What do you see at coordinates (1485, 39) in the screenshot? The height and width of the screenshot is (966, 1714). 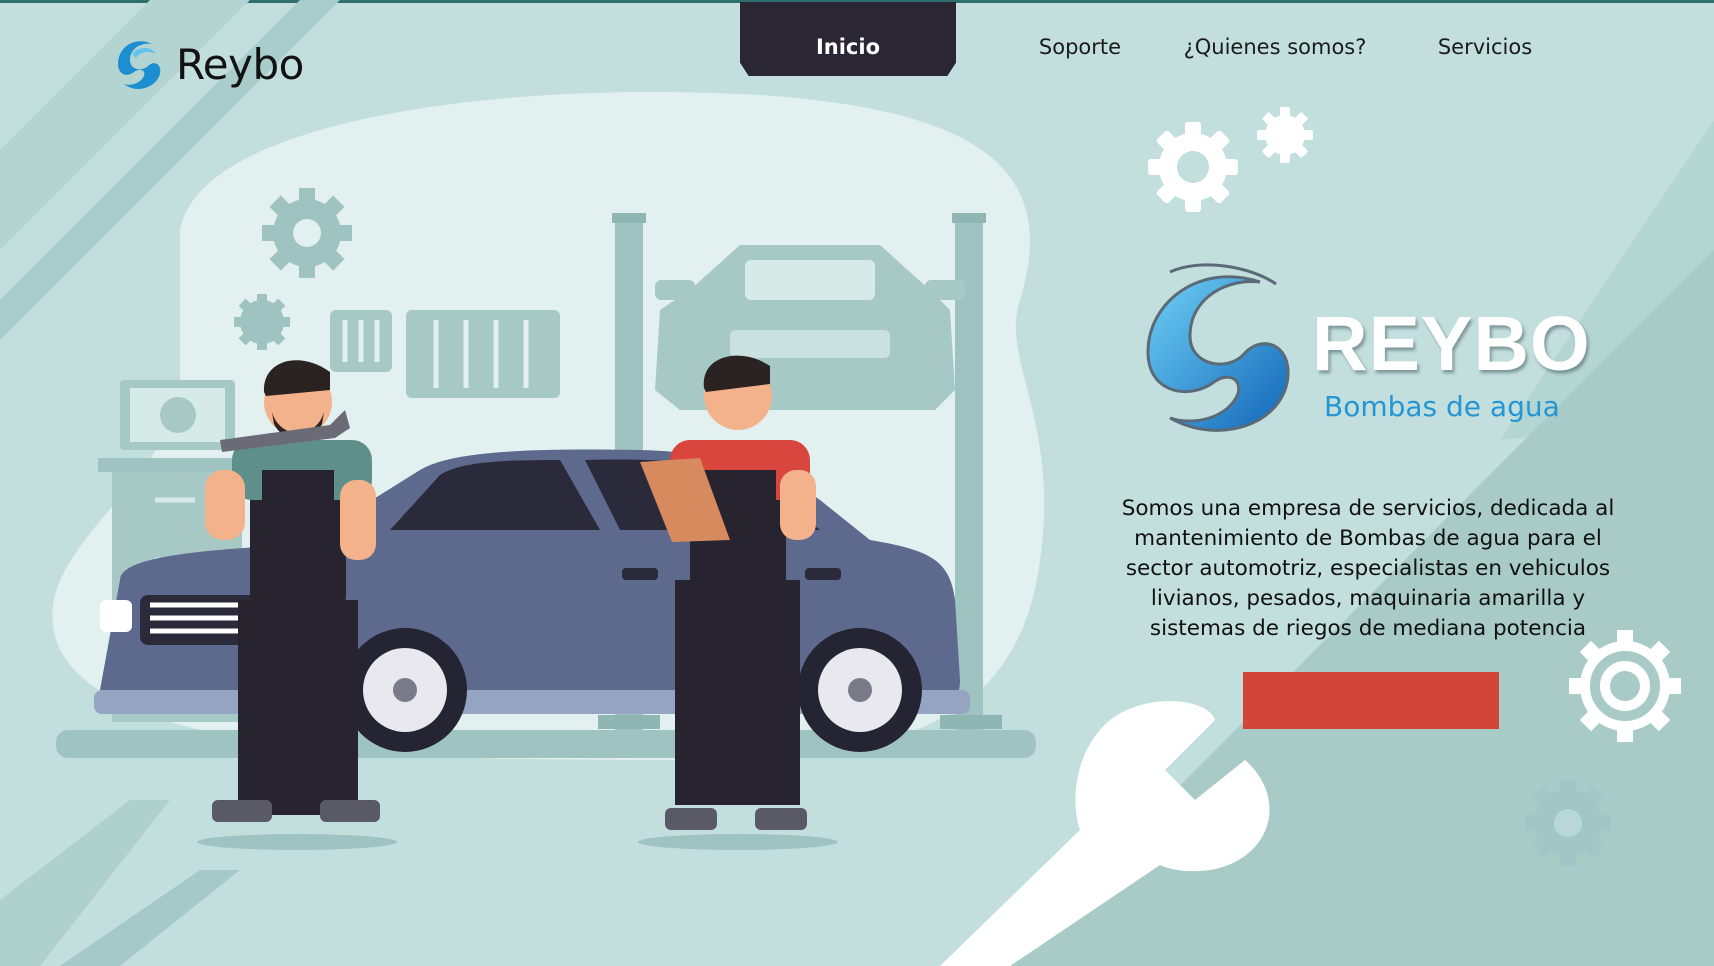 I see `nav-item-servicios: Servicios` at bounding box center [1485, 39].